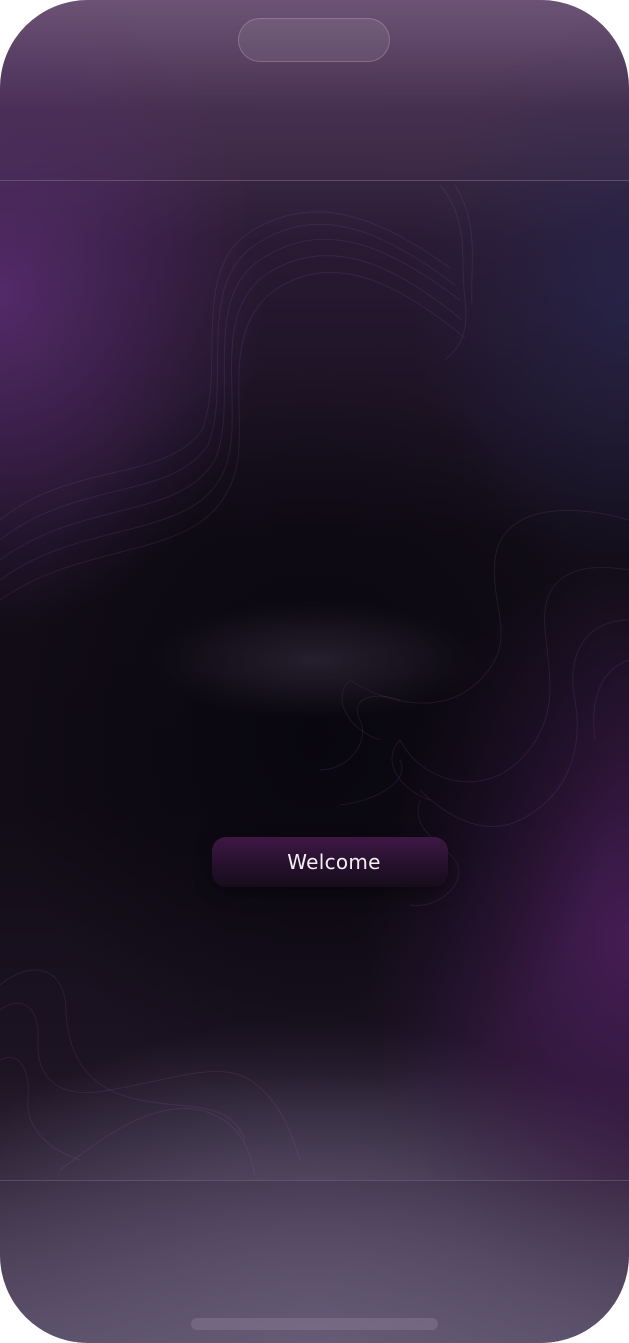 Image resolution: width=629 pixels, height=1343 pixels. I want to click on home-indicator, so click(314, 1324).